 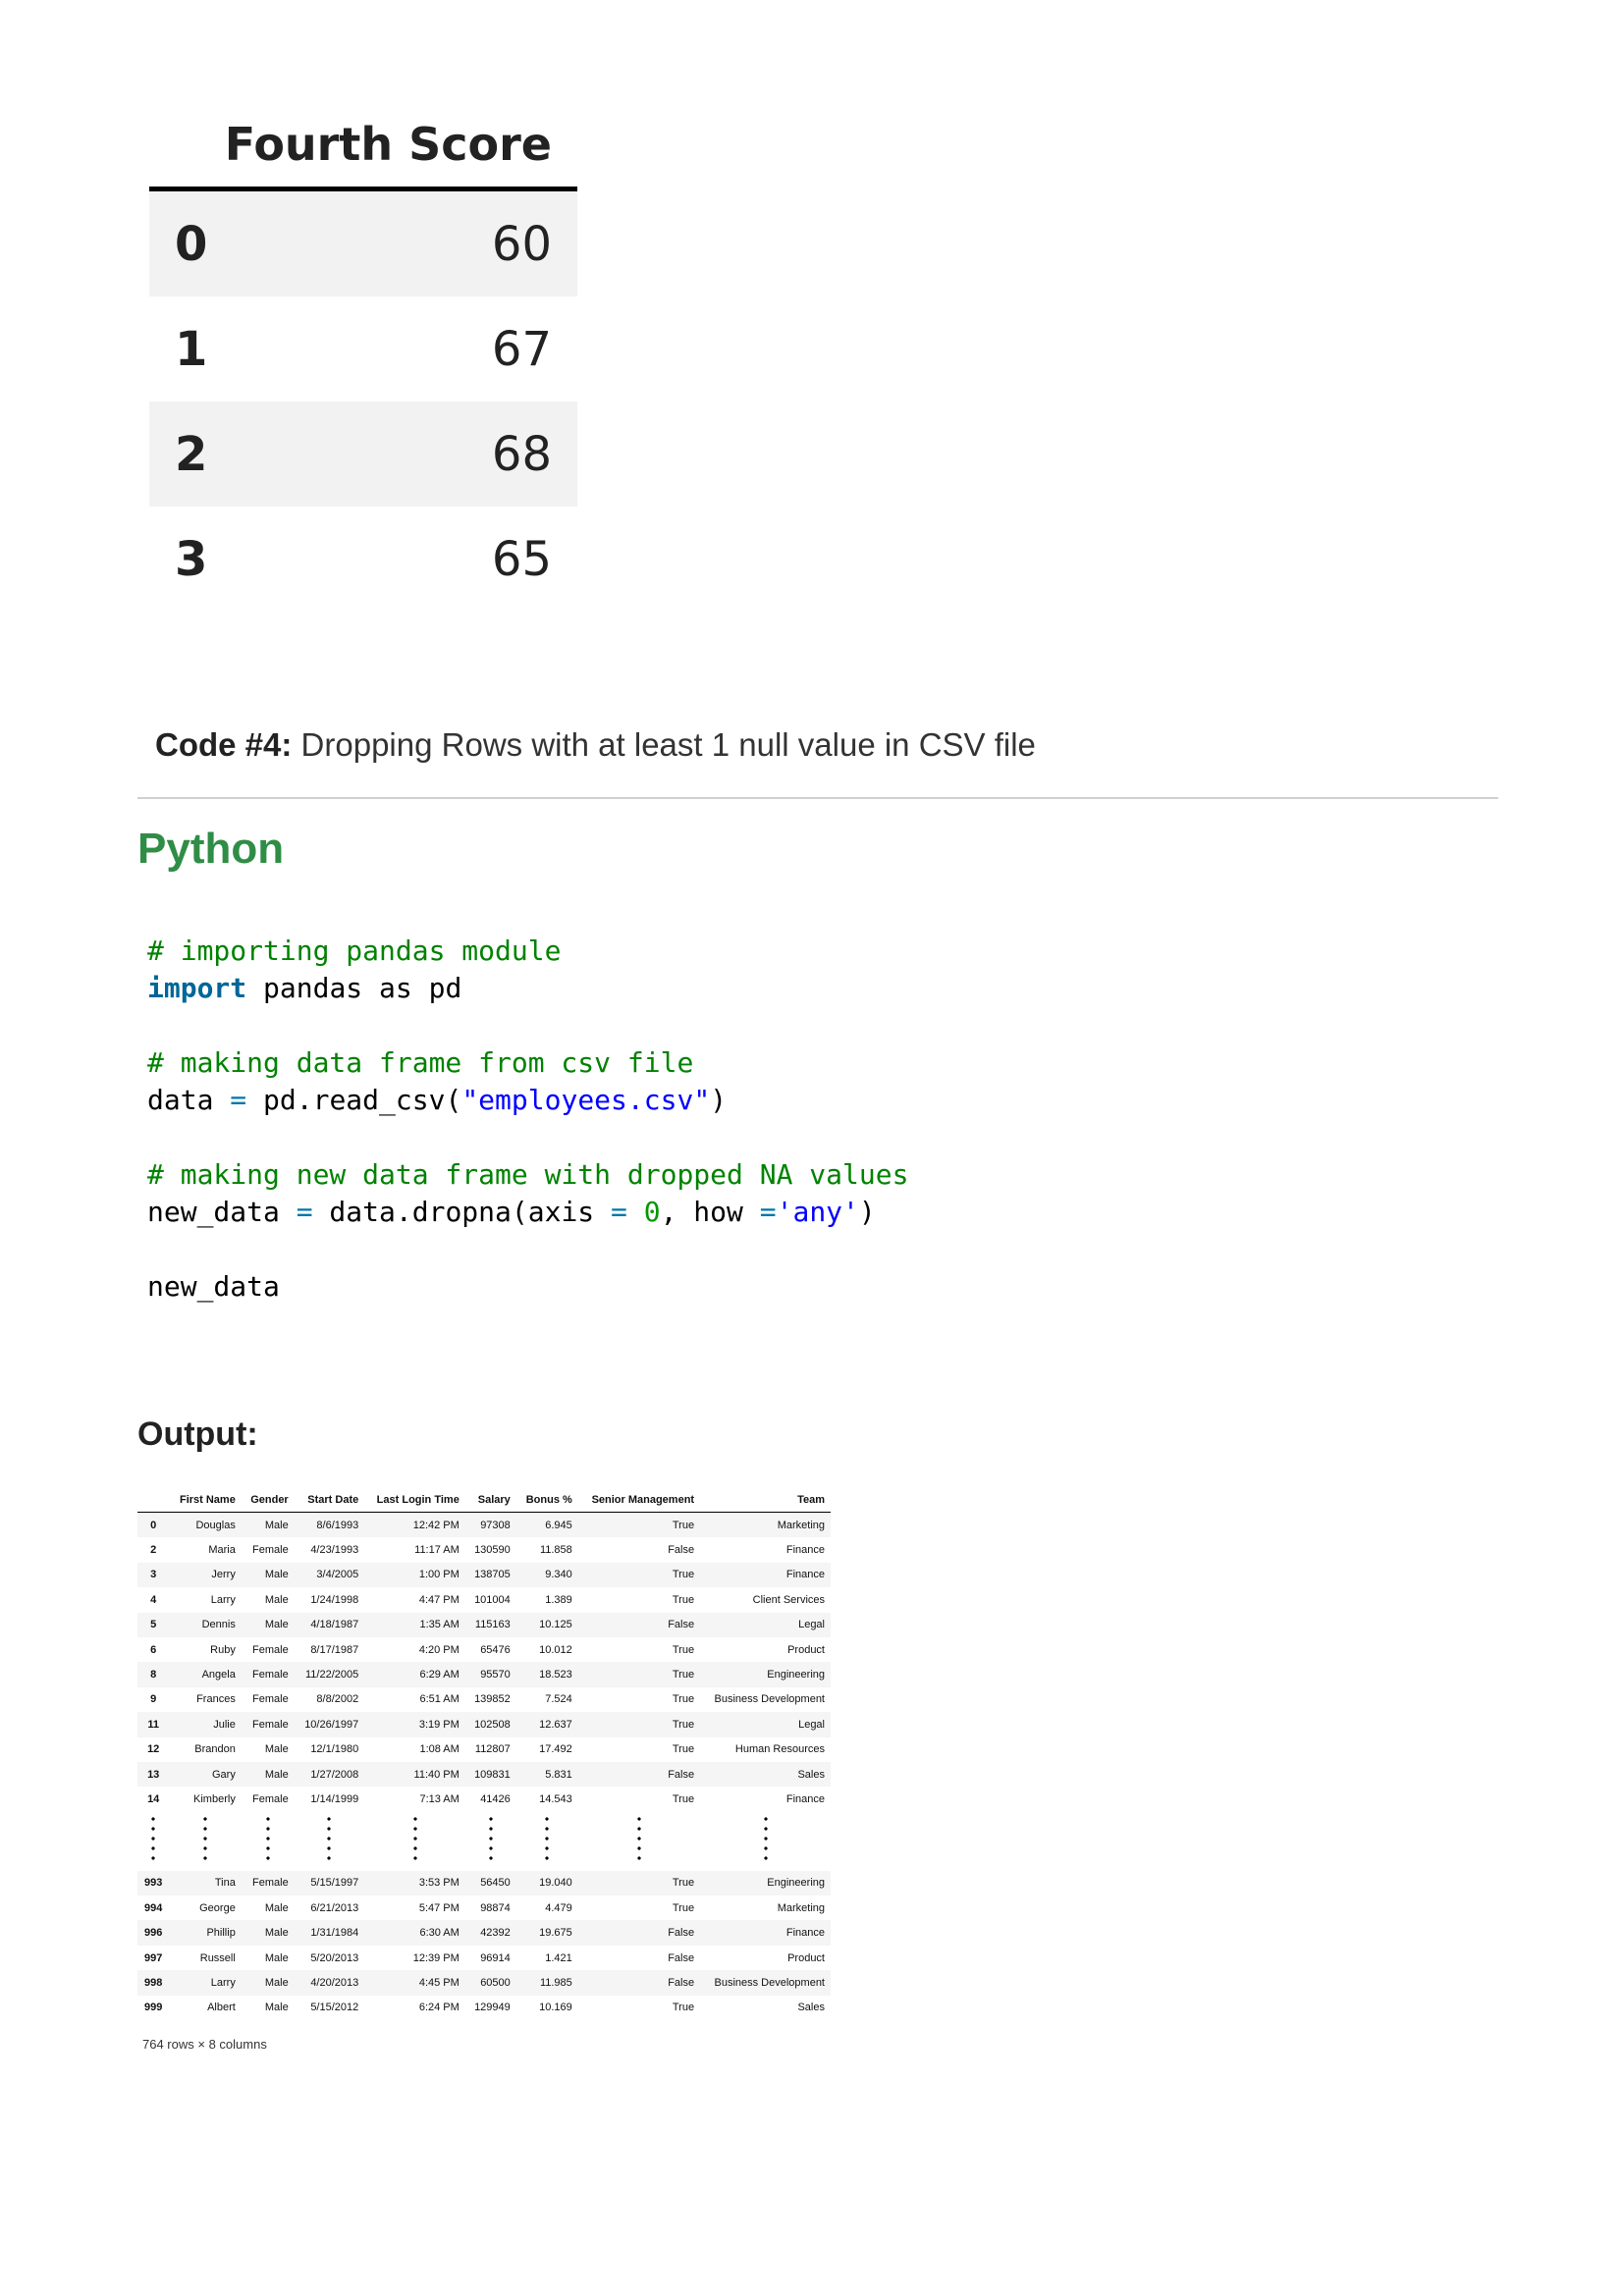 I want to click on table-cell: 11:40 PM, so click(x=415, y=1774).